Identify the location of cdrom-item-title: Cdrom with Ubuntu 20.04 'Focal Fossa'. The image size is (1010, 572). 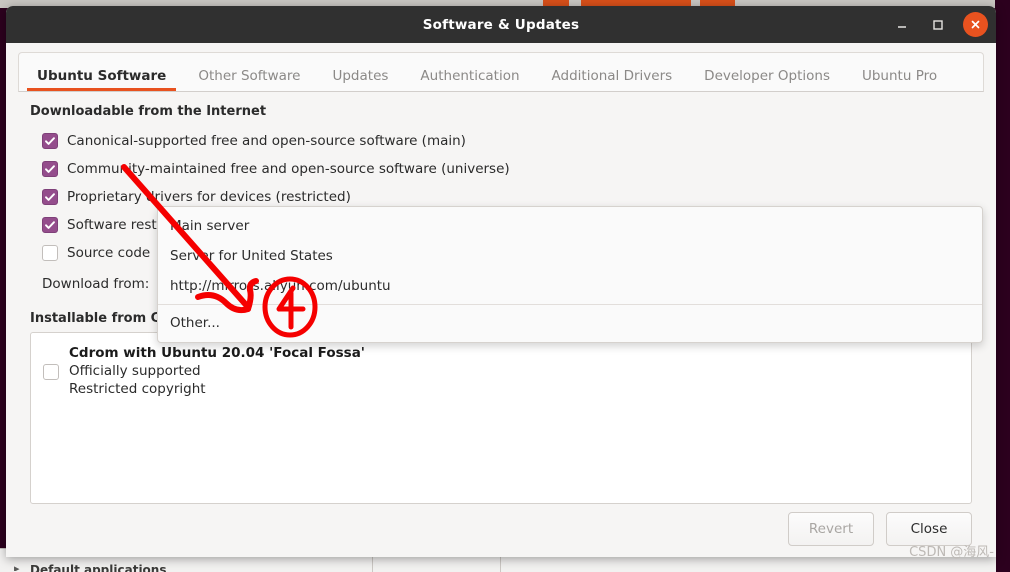
(217, 353).